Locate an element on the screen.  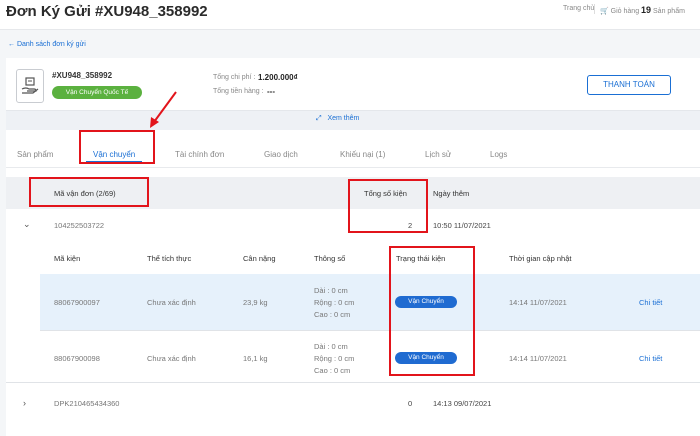
cart-link: 🛒 Giỏ hàng 19 Sản phẩm is located at coordinates (642, 10).